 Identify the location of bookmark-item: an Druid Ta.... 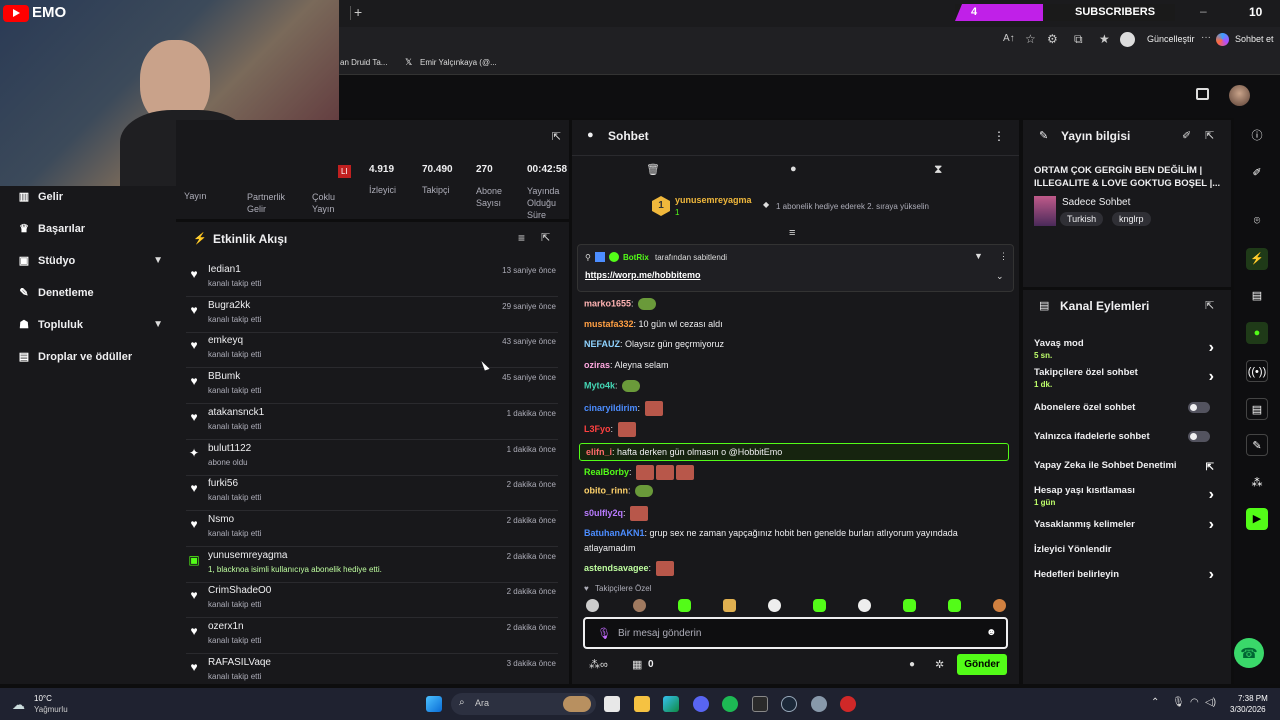
(363, 62).